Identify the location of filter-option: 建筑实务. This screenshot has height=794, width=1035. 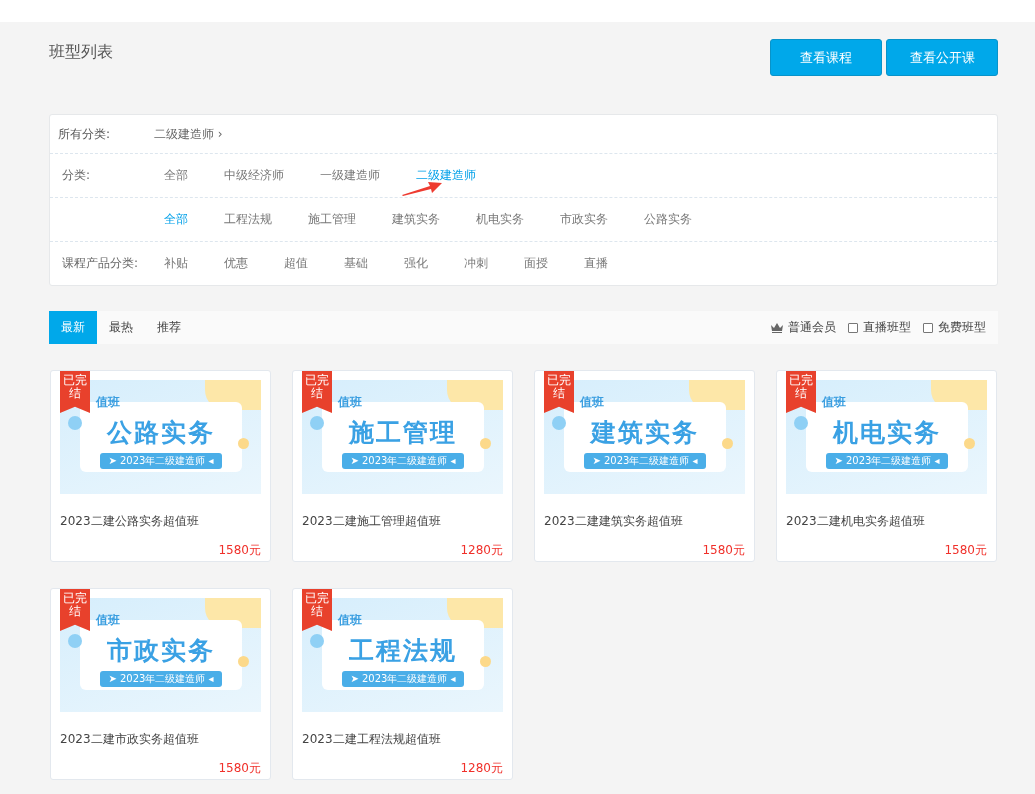
(416, 219).